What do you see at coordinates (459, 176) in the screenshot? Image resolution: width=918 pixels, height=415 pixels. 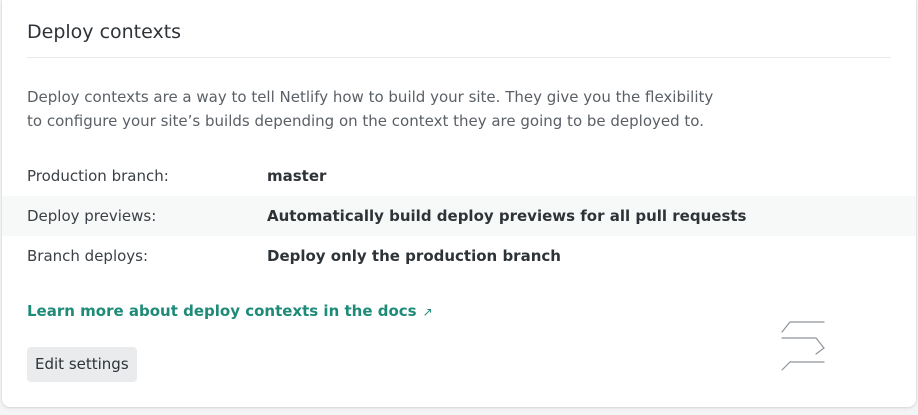 I see `settings-row-production-branch: Production branch: master` at bounding box center [459, 176].